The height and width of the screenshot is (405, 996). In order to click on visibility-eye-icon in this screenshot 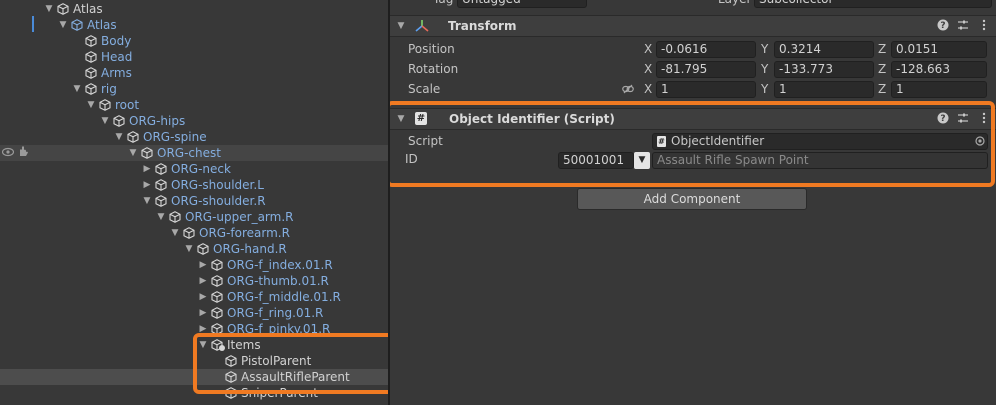, I will do `click(8, 152)`.